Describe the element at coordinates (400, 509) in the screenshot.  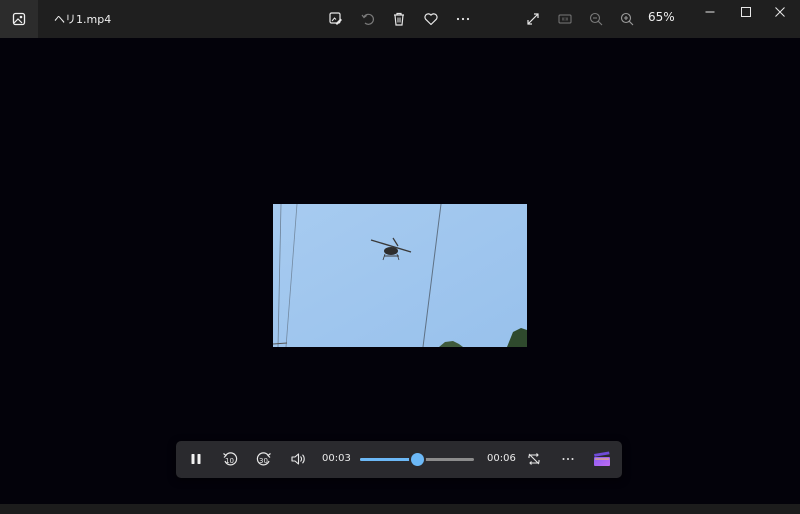
I see `bottom-edge` at that location.